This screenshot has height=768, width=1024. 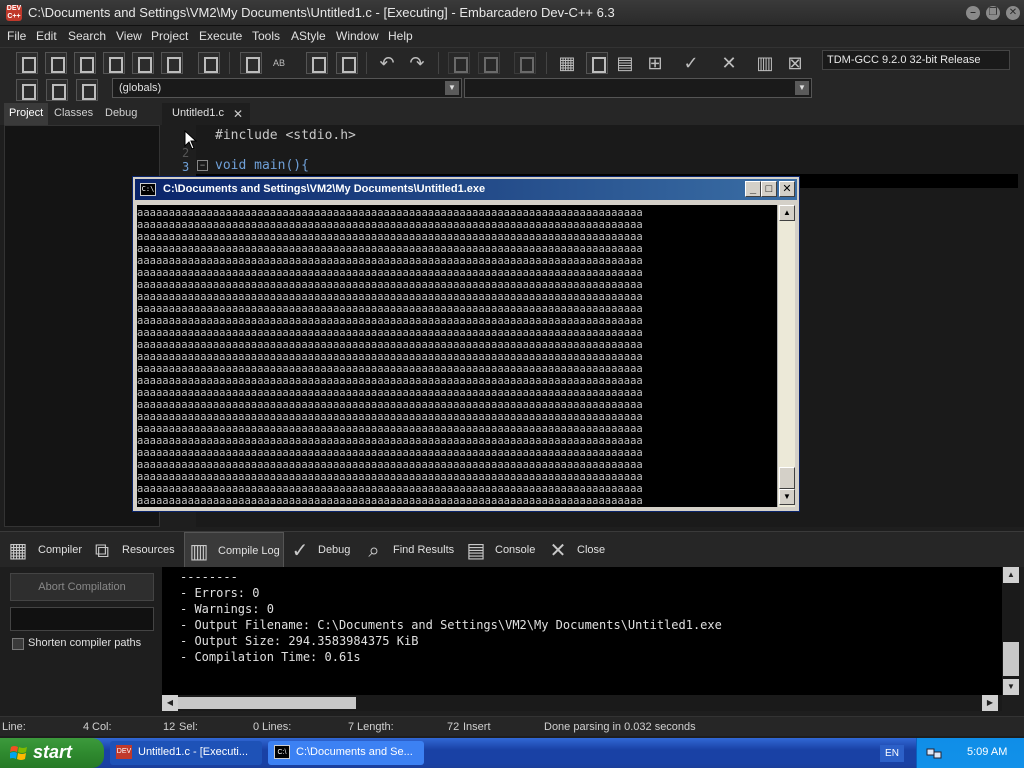 I want to click on save-icon, so click(x=85, y=63).